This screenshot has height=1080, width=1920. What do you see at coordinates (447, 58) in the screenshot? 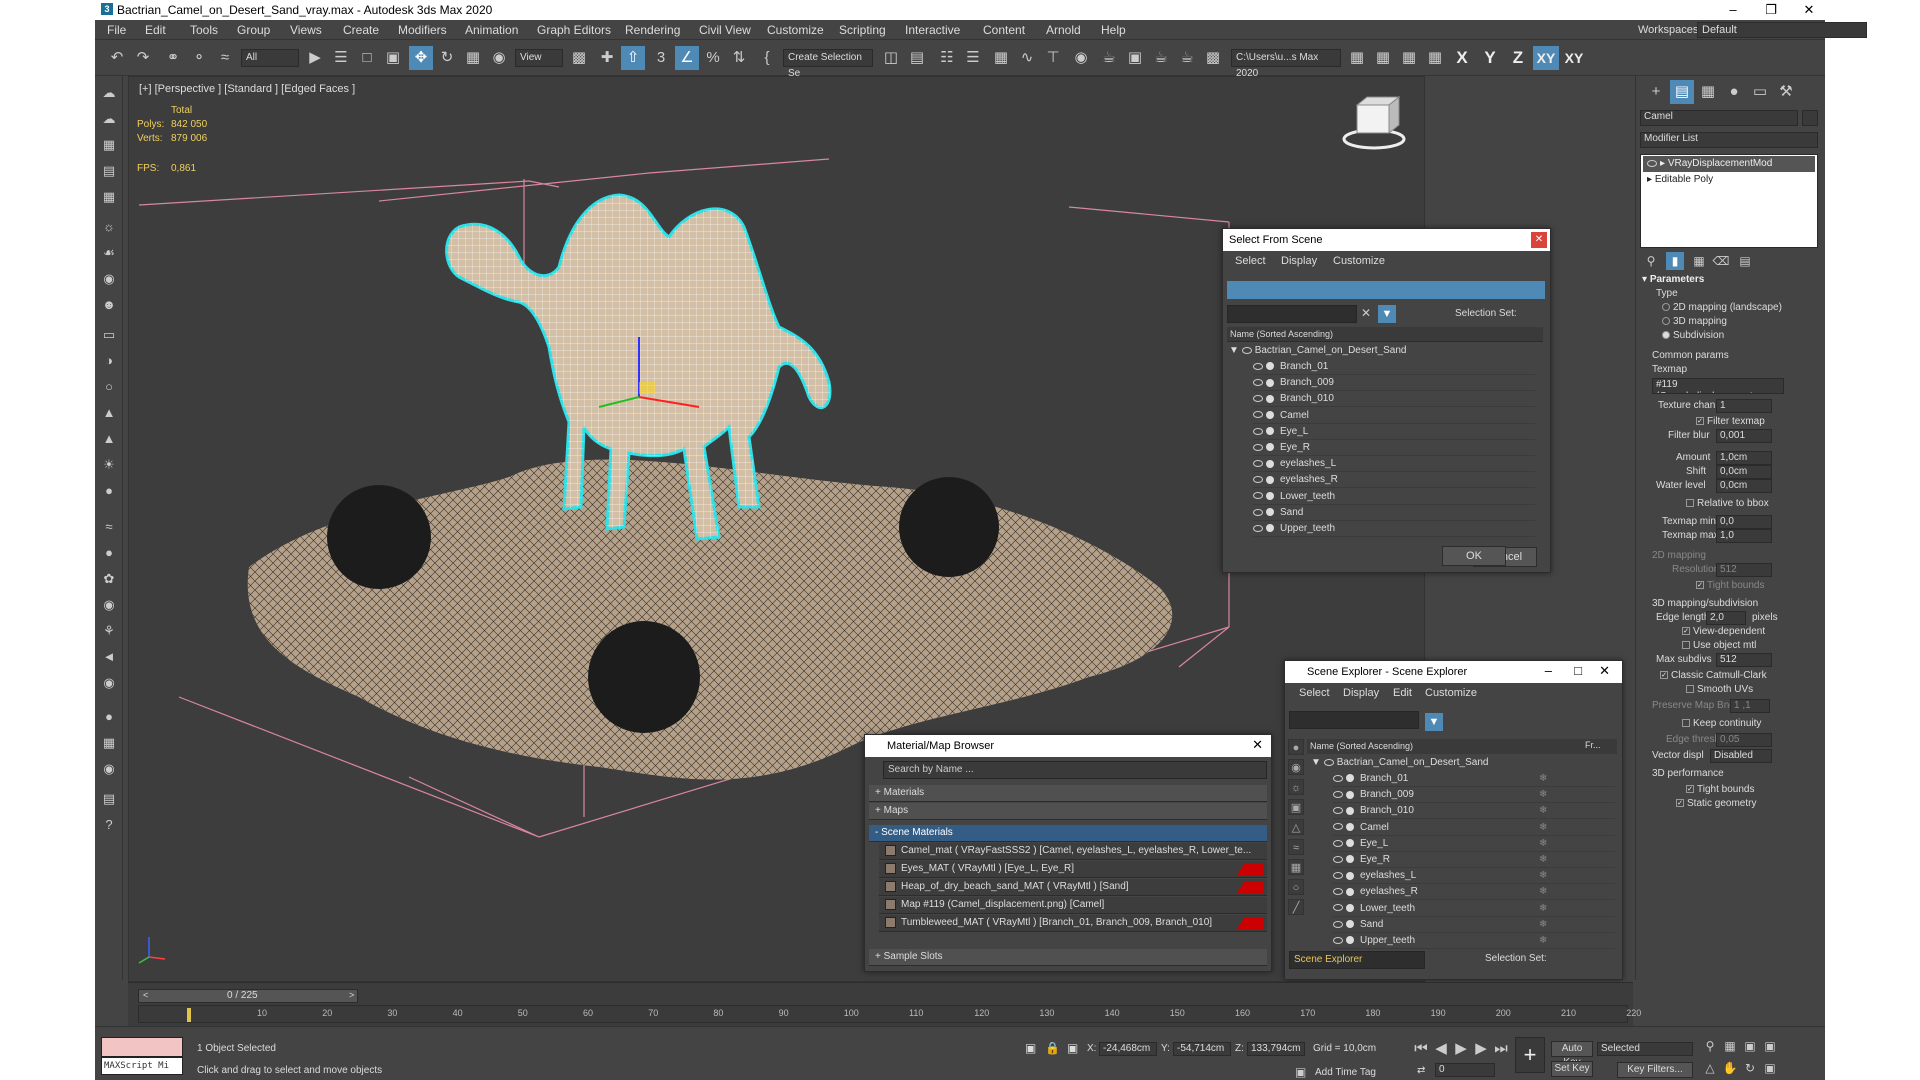
I see `select-rotate-icon: ↻` at bounding box center [447, 58].